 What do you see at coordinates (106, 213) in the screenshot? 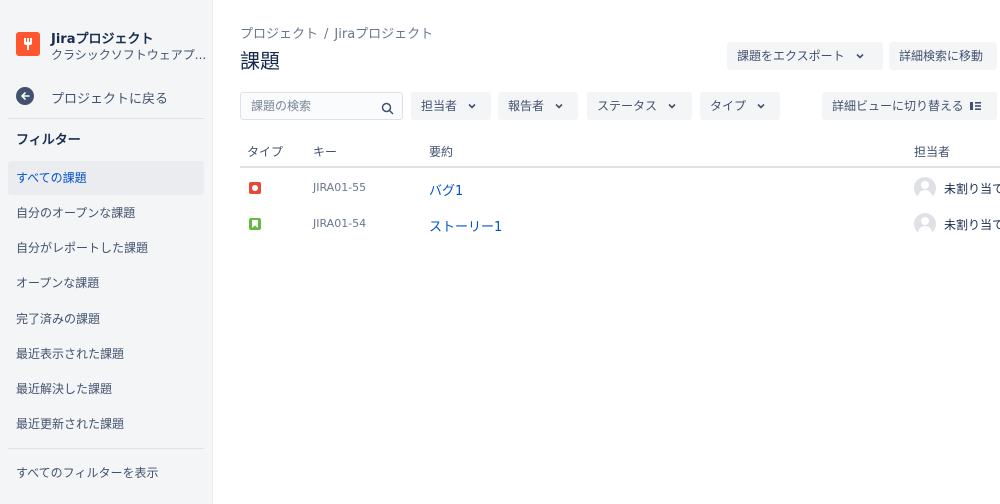
I see `sidebar-item-my-open-issues: 自分のオープンな課題` at bounding box center [106, 213].